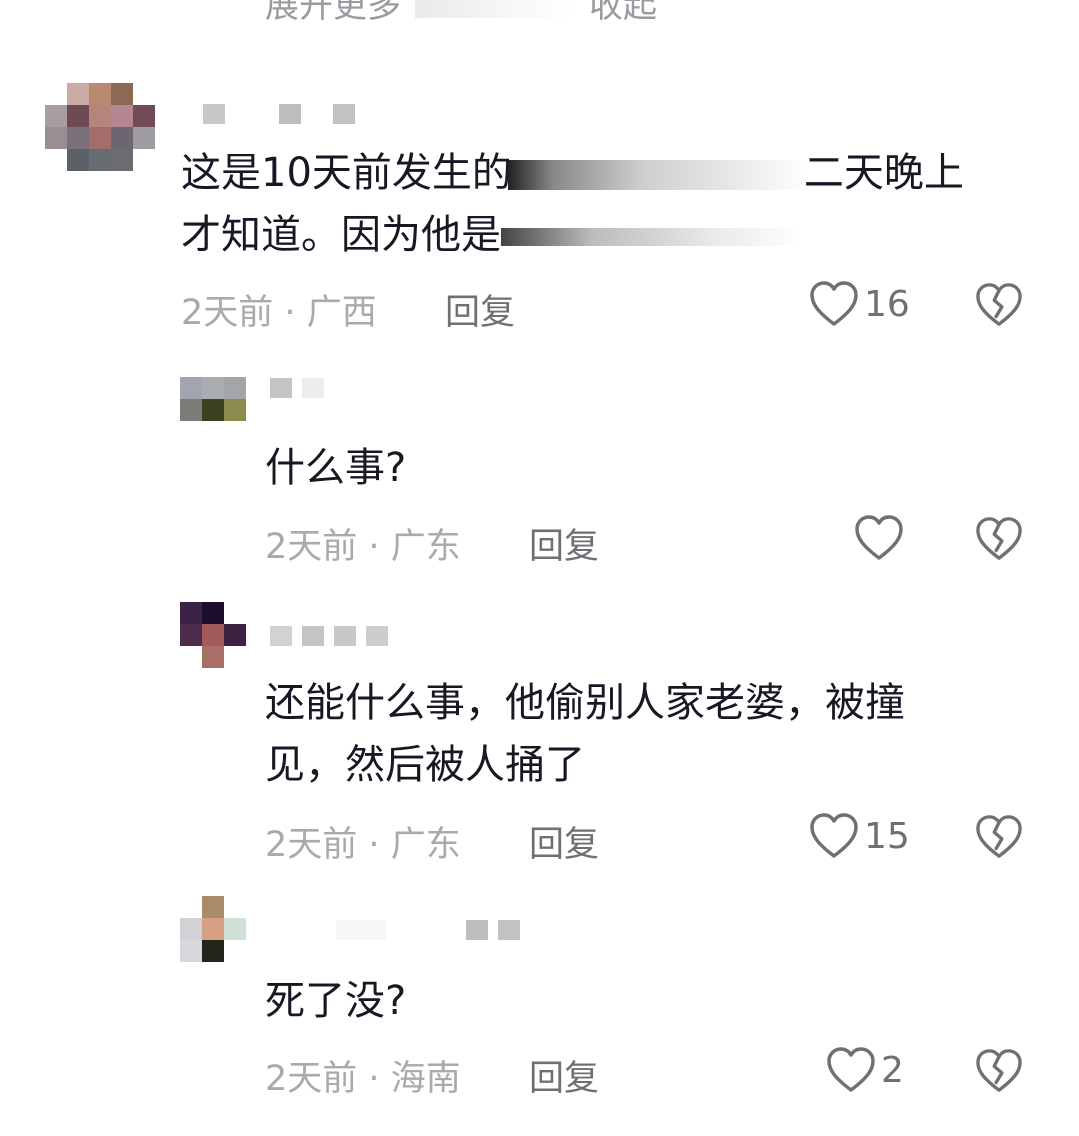 This screenshot has width=1079, height=1136. I want to click on like-button, so click(881, 538).